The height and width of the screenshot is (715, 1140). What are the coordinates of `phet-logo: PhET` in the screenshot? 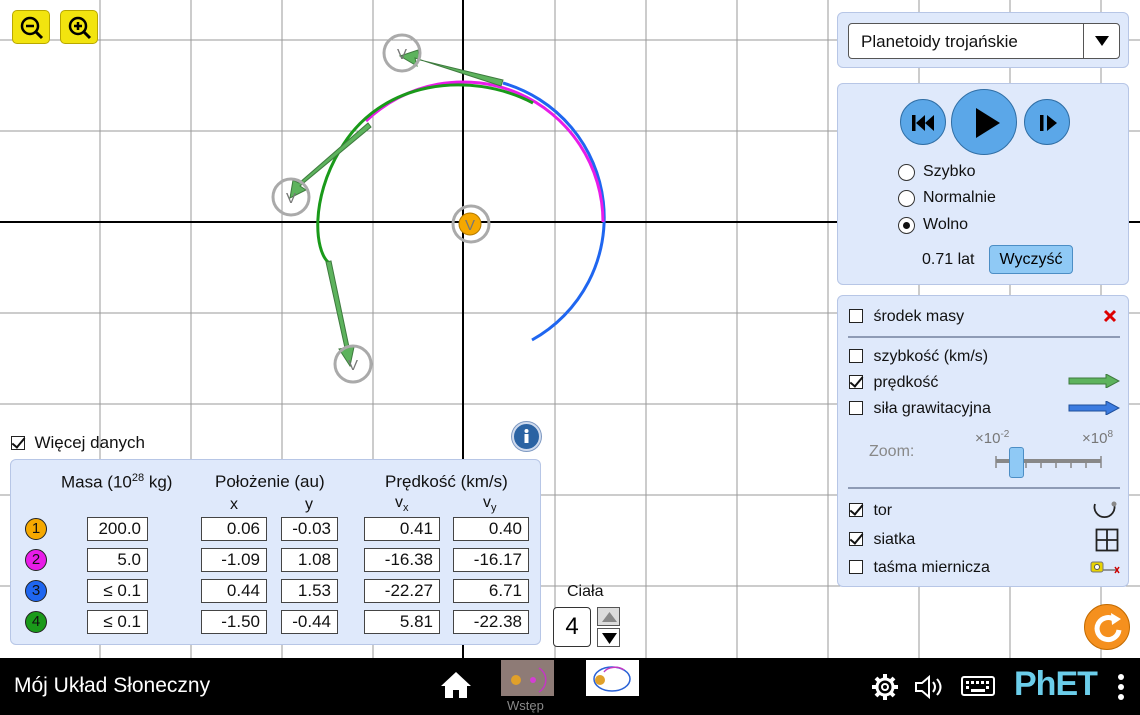 It's located at (1056, 684).